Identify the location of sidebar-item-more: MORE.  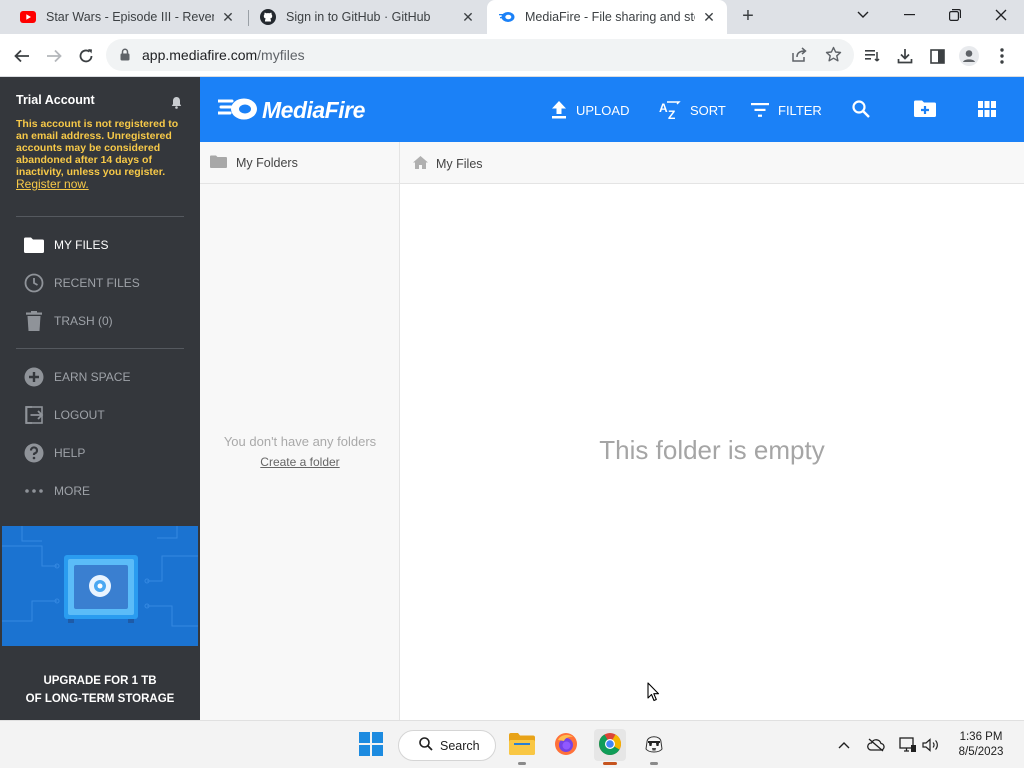
(104, 491).